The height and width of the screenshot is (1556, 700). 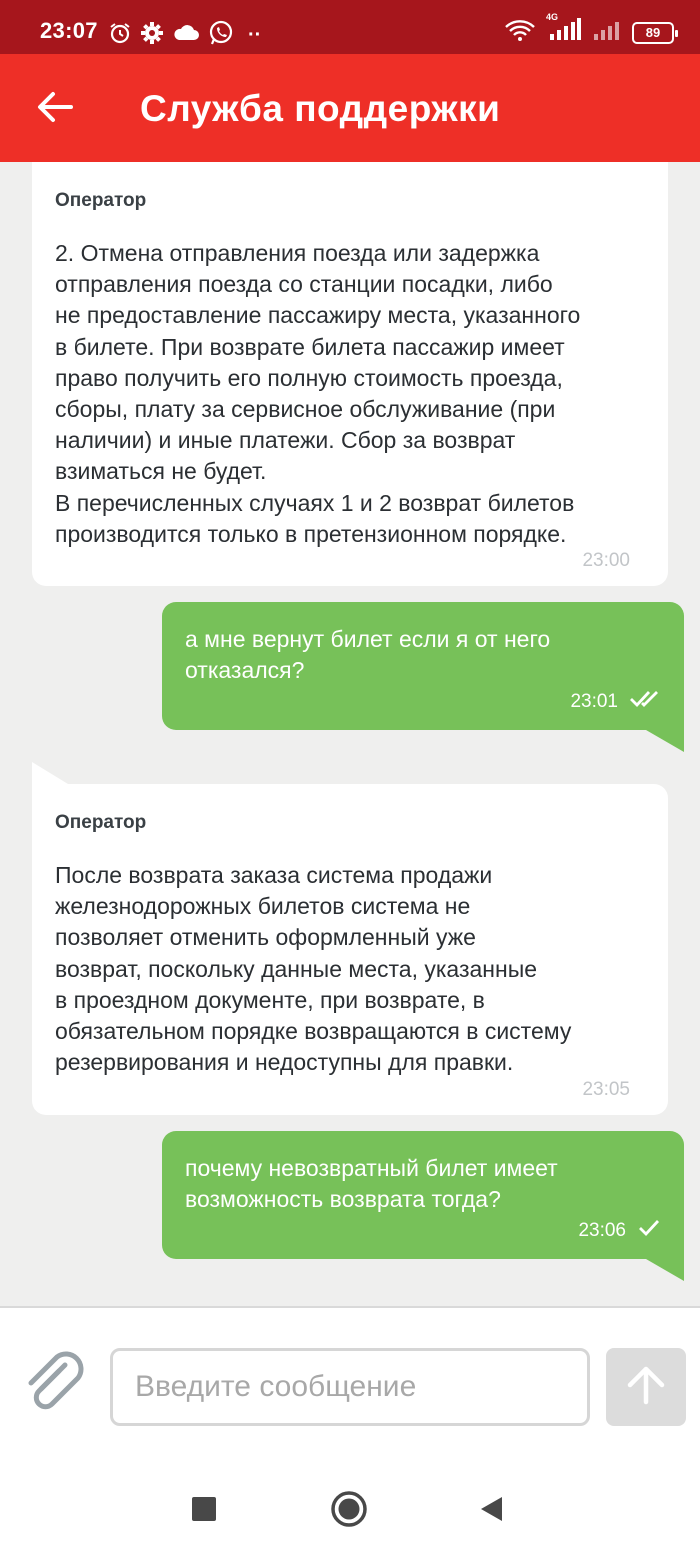 I want to click on recents-button, so click(x=204, y=1511).